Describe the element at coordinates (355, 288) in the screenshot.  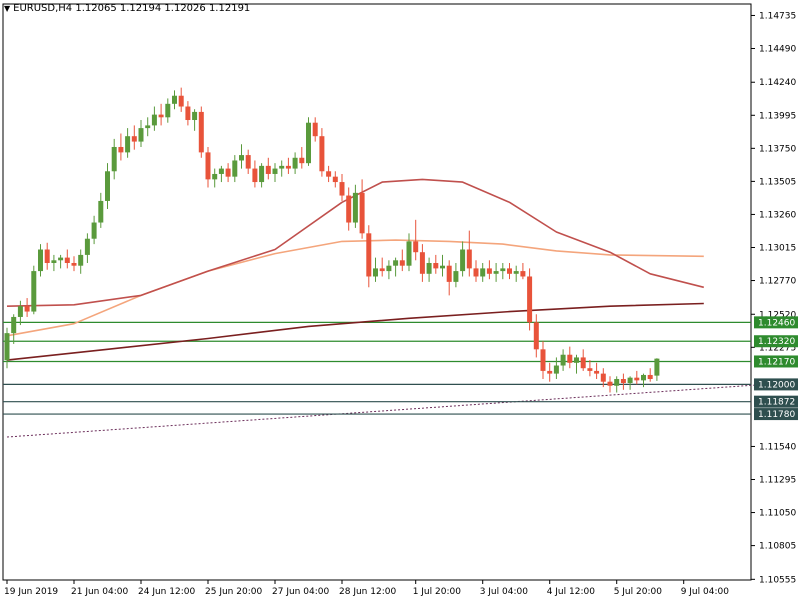
I see `moving-average-mid` at that location.